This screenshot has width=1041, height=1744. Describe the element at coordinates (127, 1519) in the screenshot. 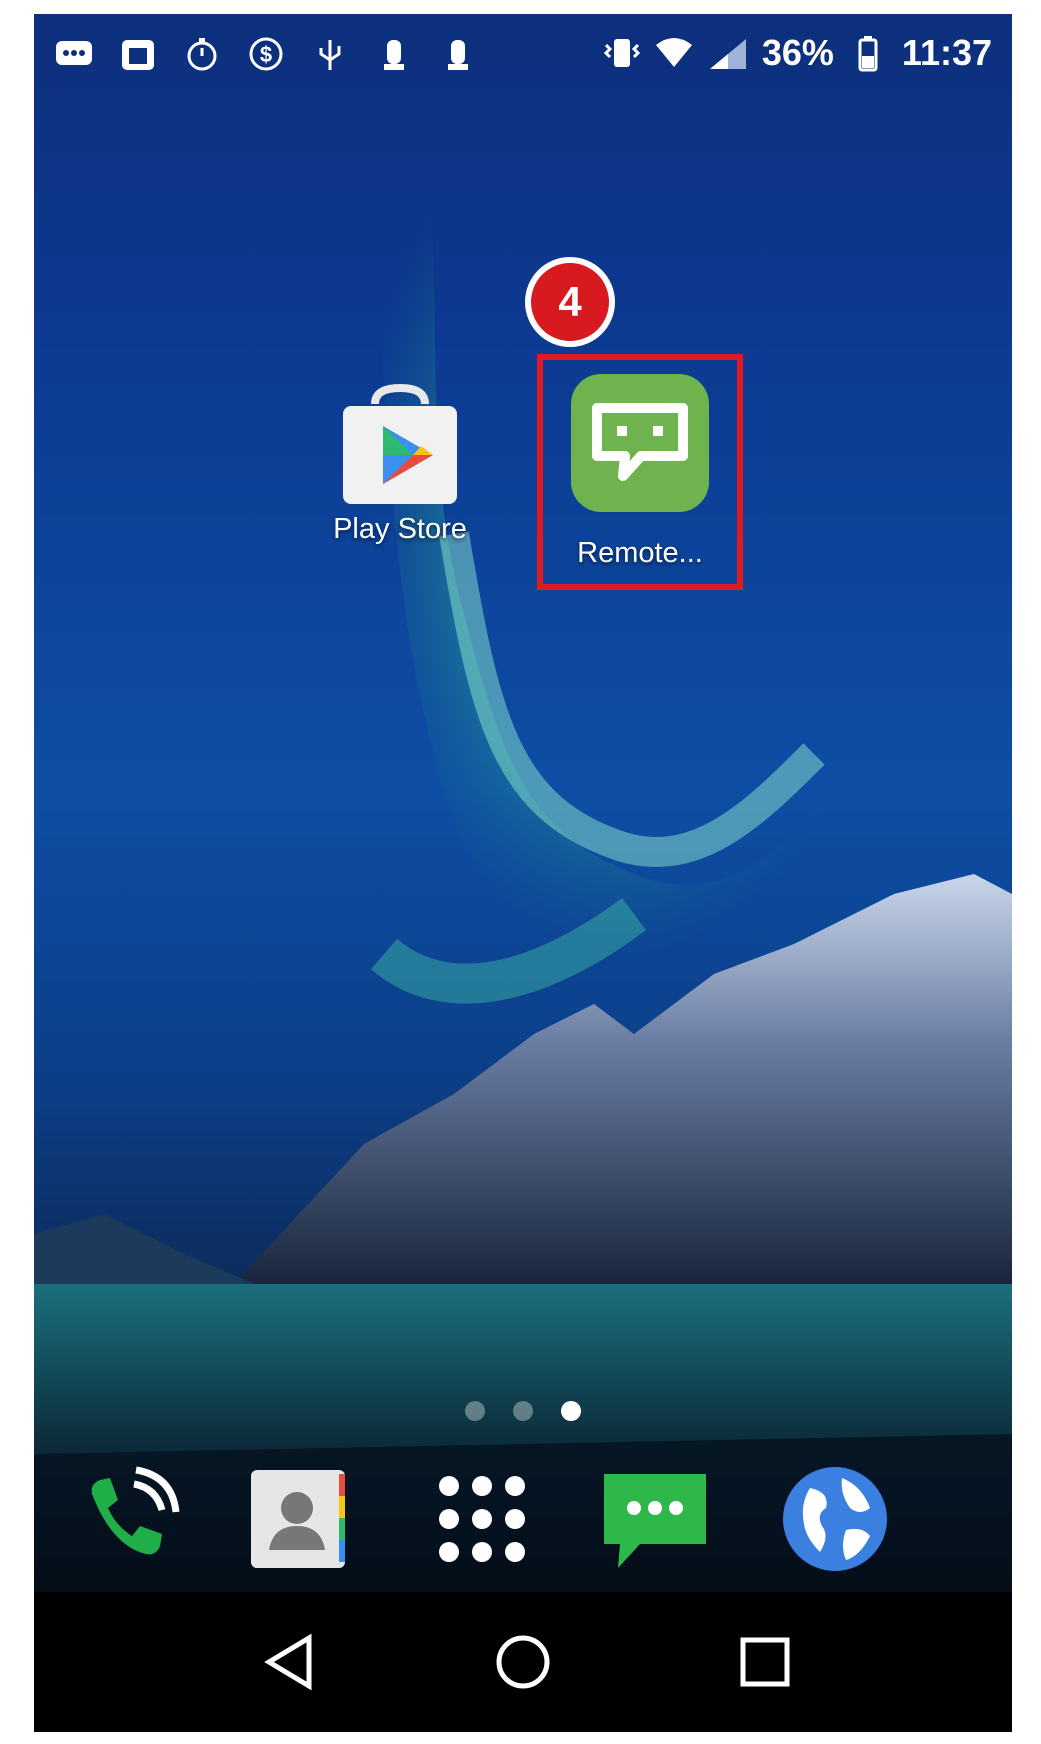

I see `phone-icon` at that location.